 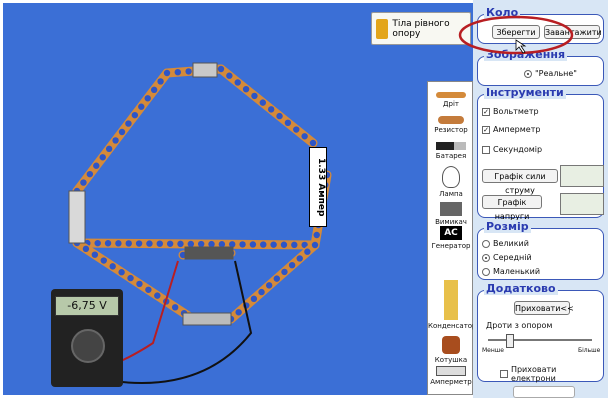 I want to click on stopwatch-toggle: Секундомір, so click(x=512, y=149).